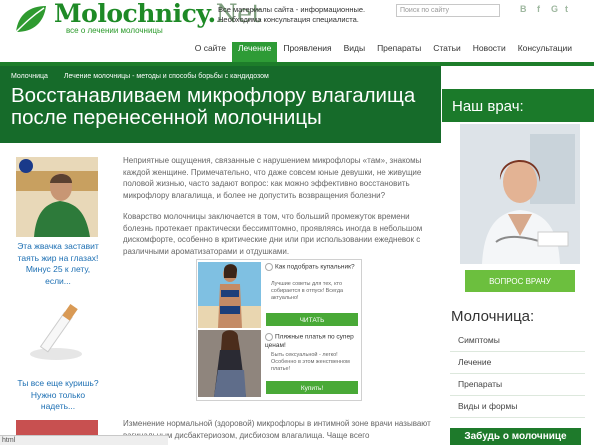 The width and height of the screenshot is (594, 446). I want to click on logo-subtitle: все о лечении молочницы, so click(114, 30).